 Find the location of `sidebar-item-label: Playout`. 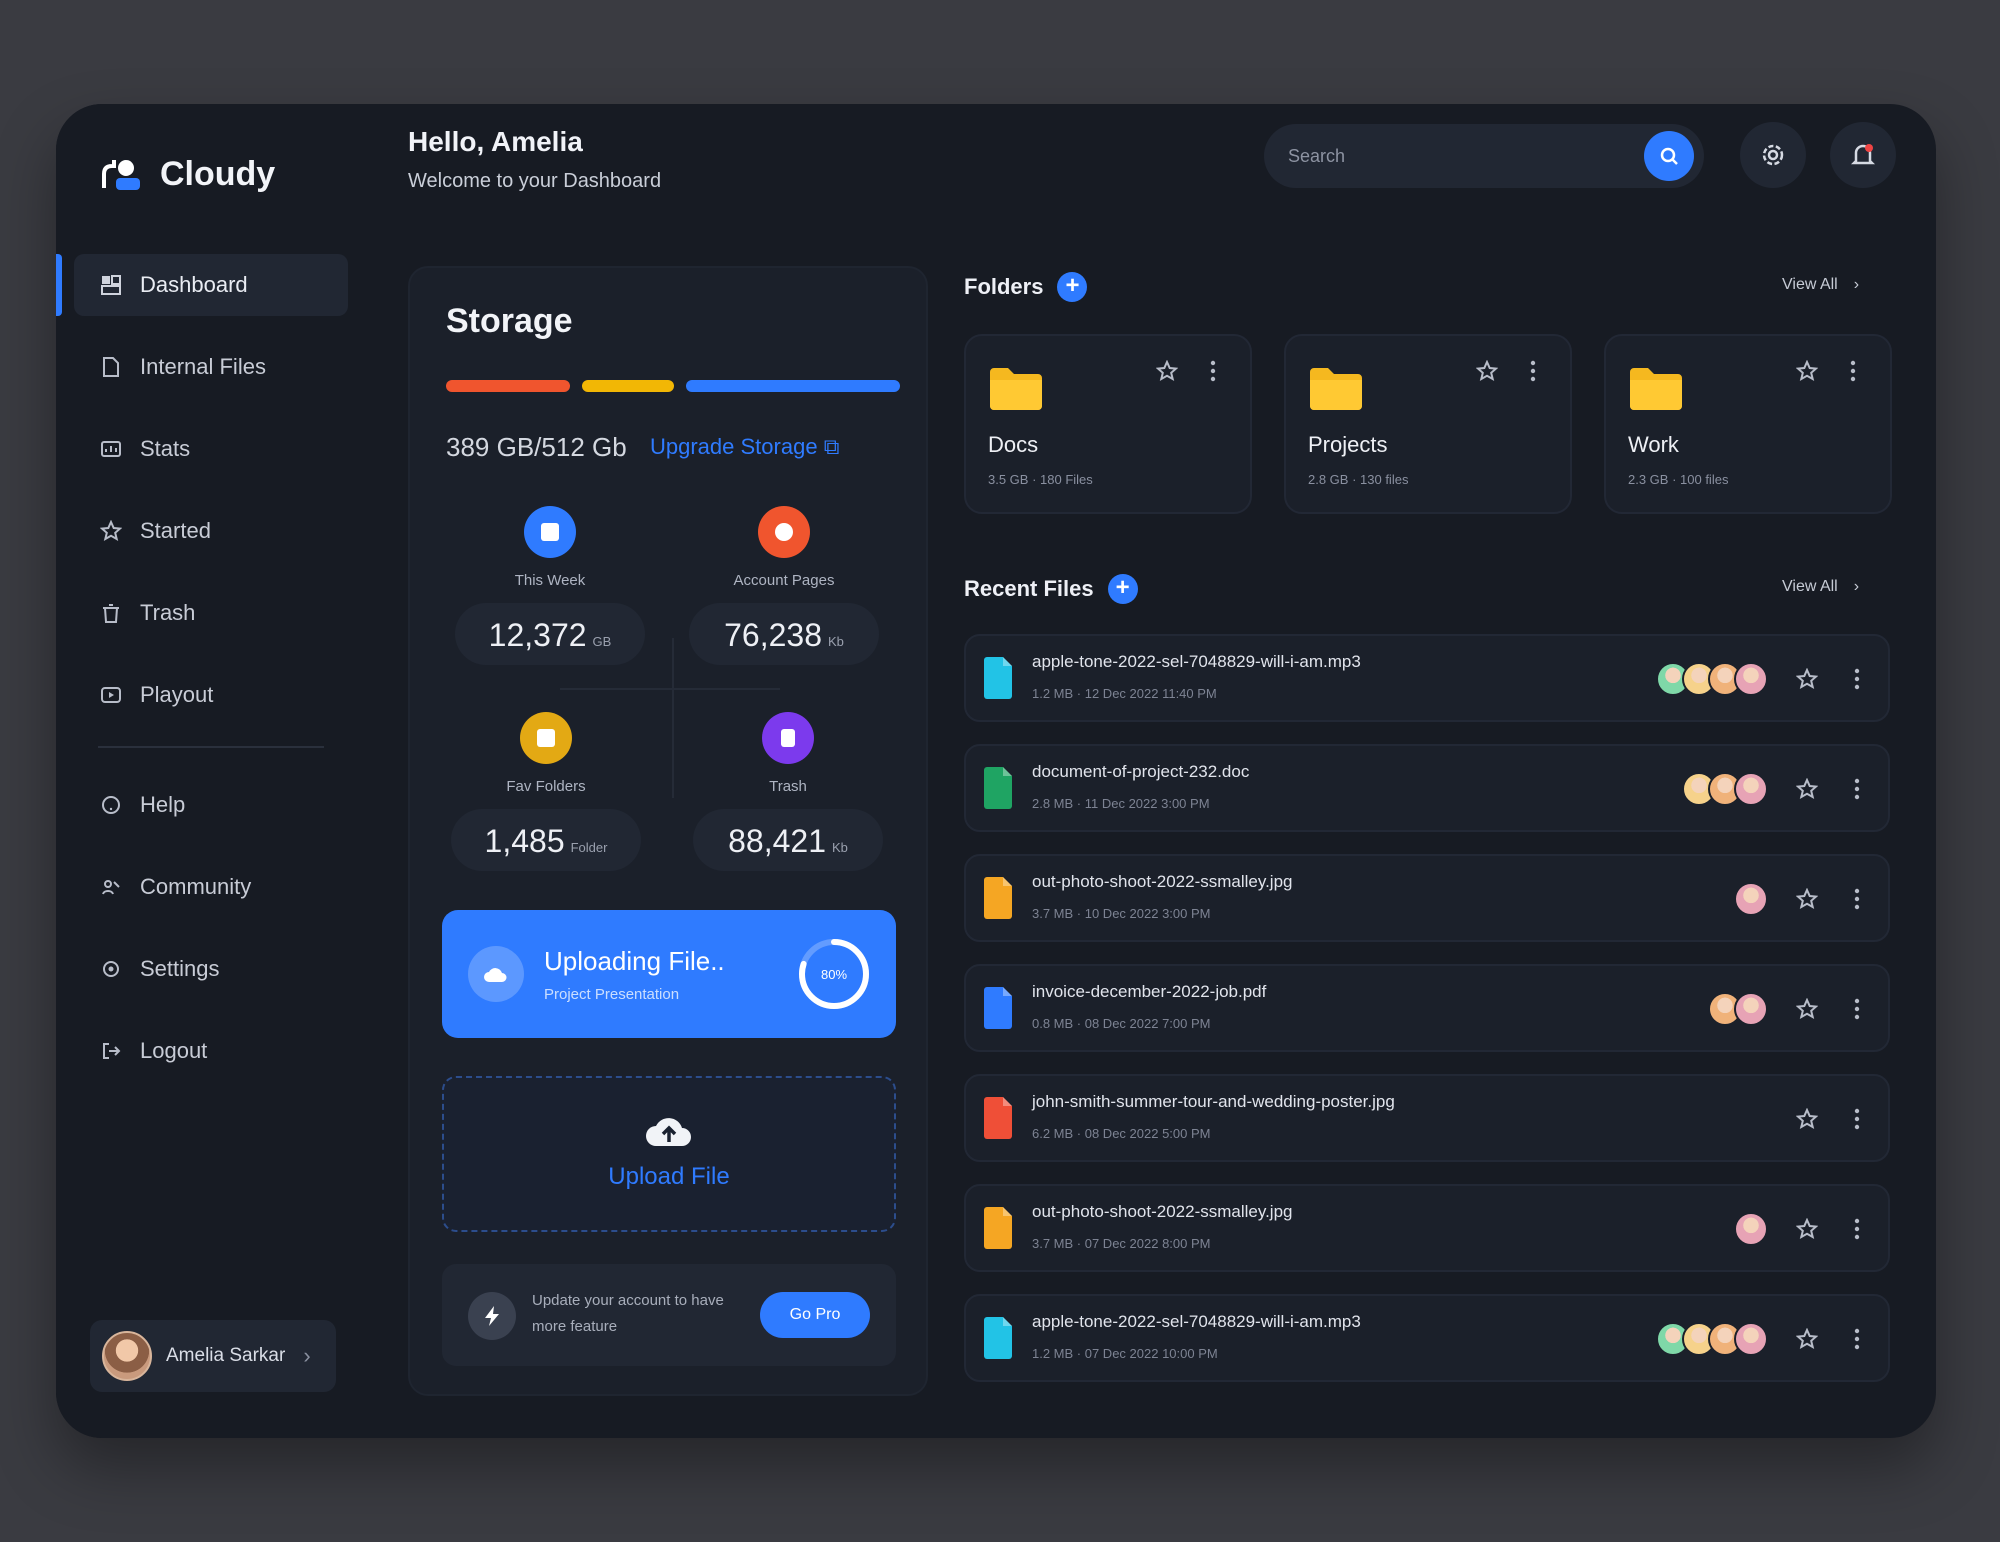

sidebar-item-label: Playout is located at coordinates (177, 694).